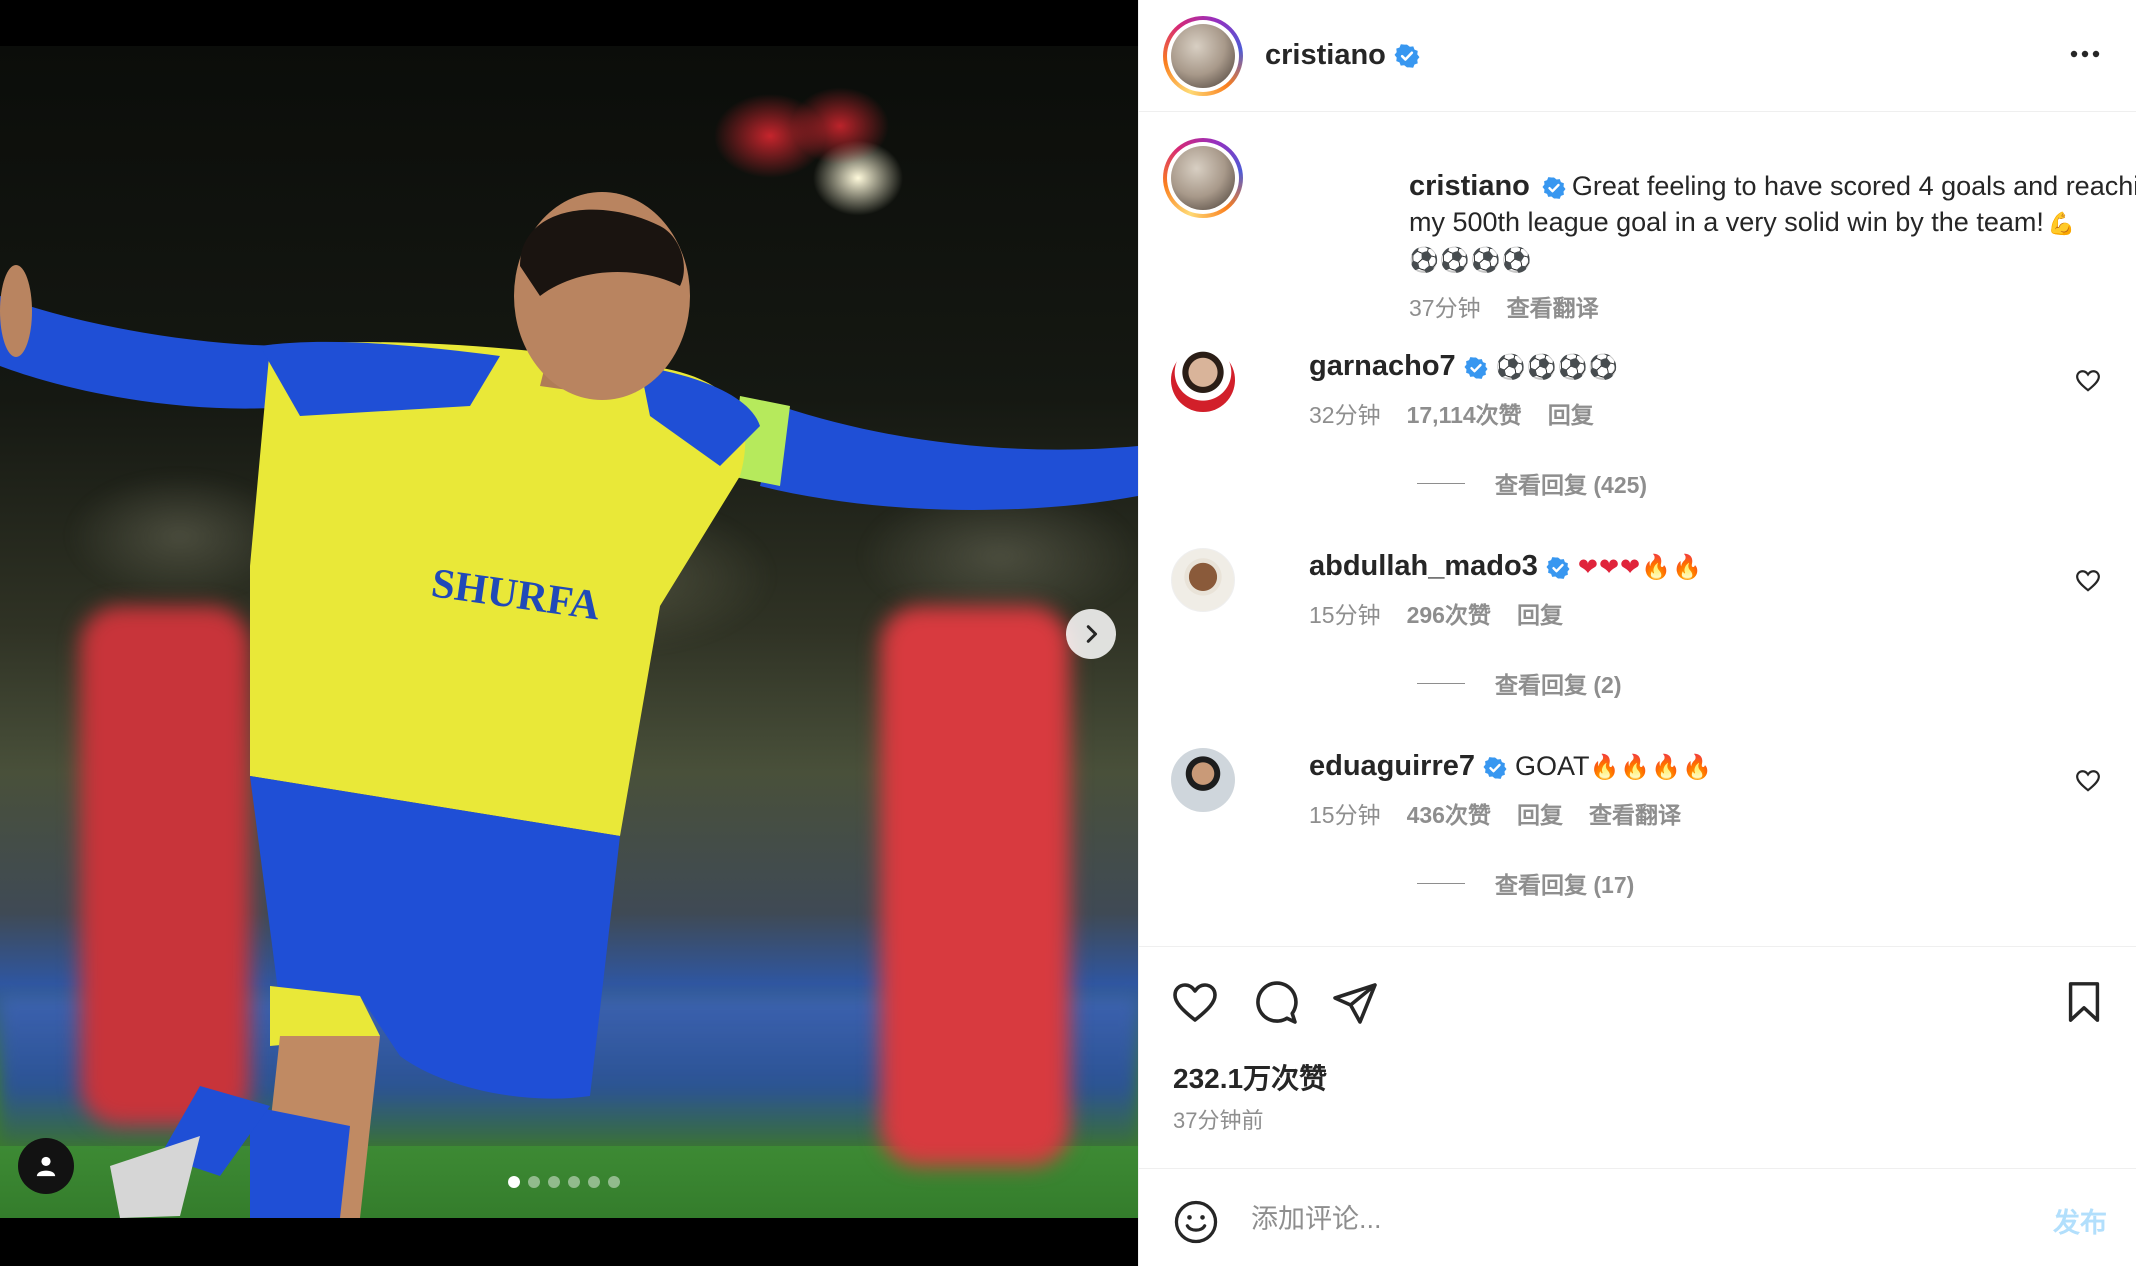 The height and width of the screenshot is (1266, 2136). I want to click on caption-emoji-line: ⚽⚽⚽⚽, so click(1471, 260).